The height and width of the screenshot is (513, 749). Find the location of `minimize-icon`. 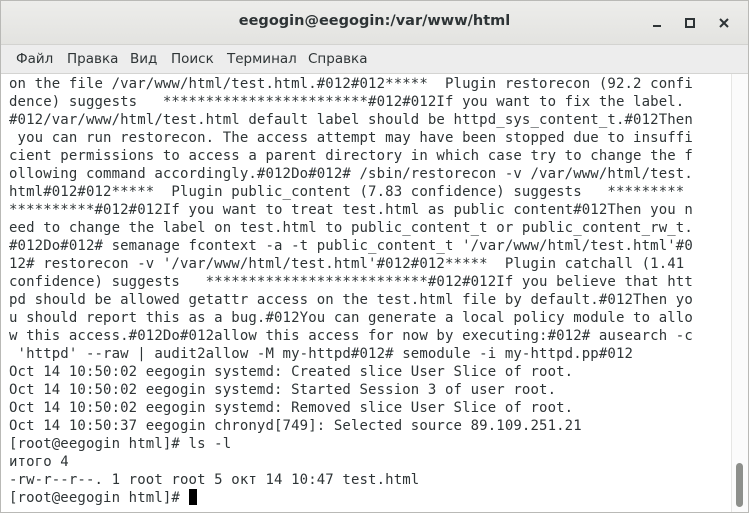

minimize-icon is located at coordinates (657, 23).